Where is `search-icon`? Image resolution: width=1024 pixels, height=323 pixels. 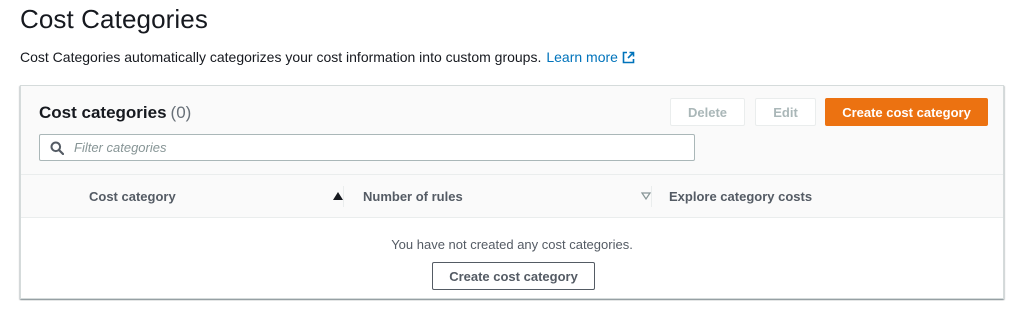 search-icon is located at coordinates (57, 148).